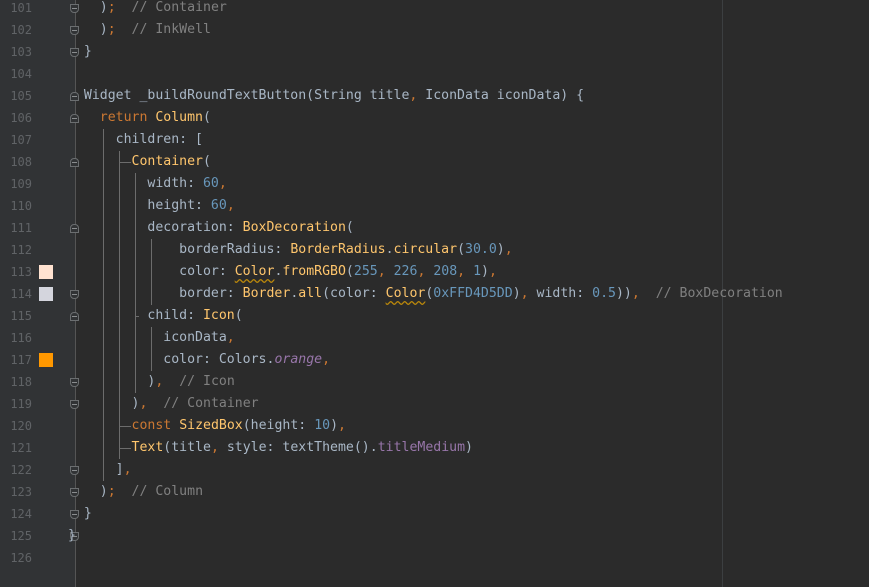 The image size is (869, 587). What do you see at coordinates (151, 206) in the screenshot?
I see `code-line: height: 60,` at bounding box center [151, 206].